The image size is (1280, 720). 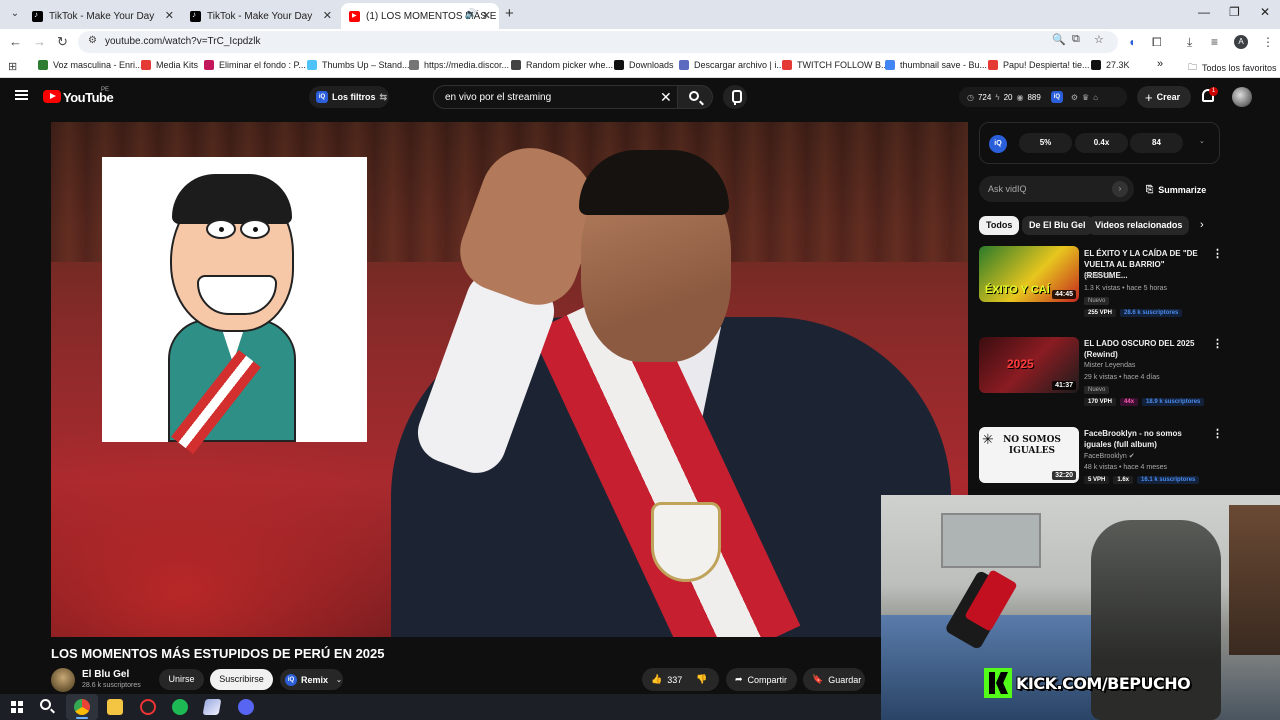 What do you see at coordinates (246, 707) in the screenshot?
I see `discord-icon` at bounding box center [246, 707].